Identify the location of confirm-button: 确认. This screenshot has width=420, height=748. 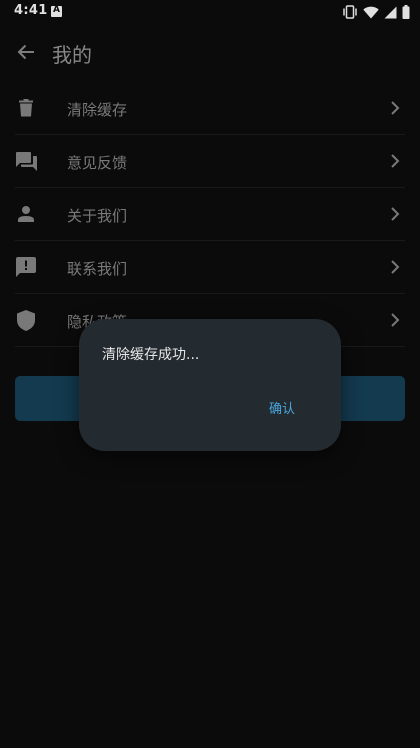
(282, 407).